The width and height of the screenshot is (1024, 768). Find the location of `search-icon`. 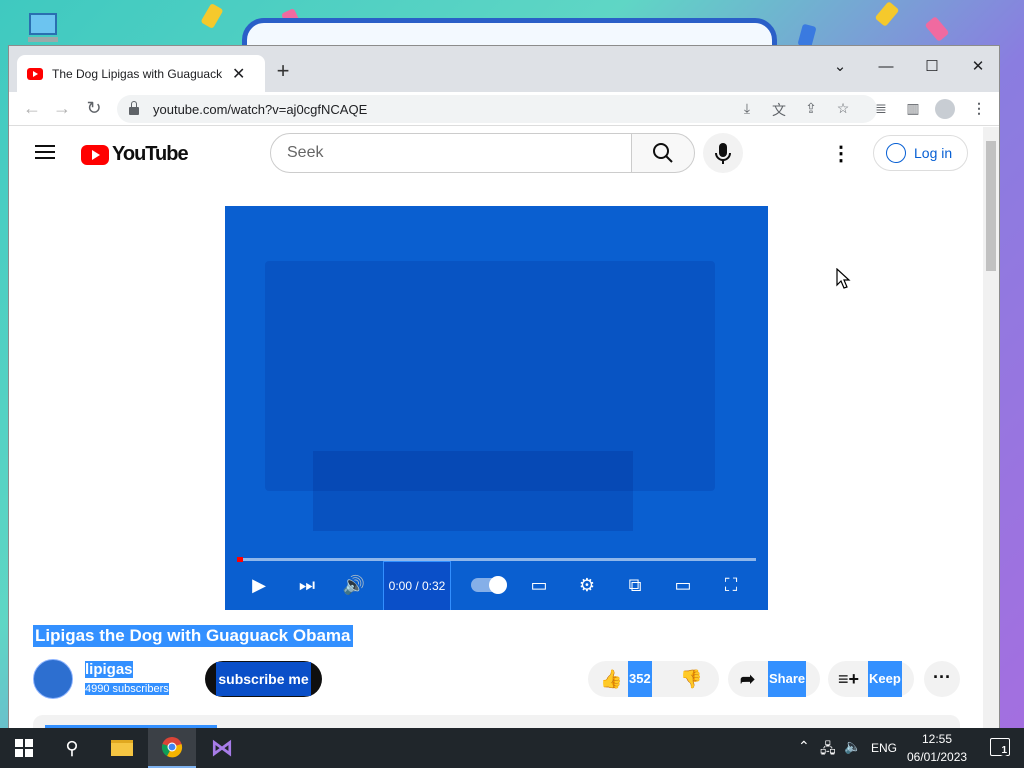

search-icon is located at coordinates (663, 153).